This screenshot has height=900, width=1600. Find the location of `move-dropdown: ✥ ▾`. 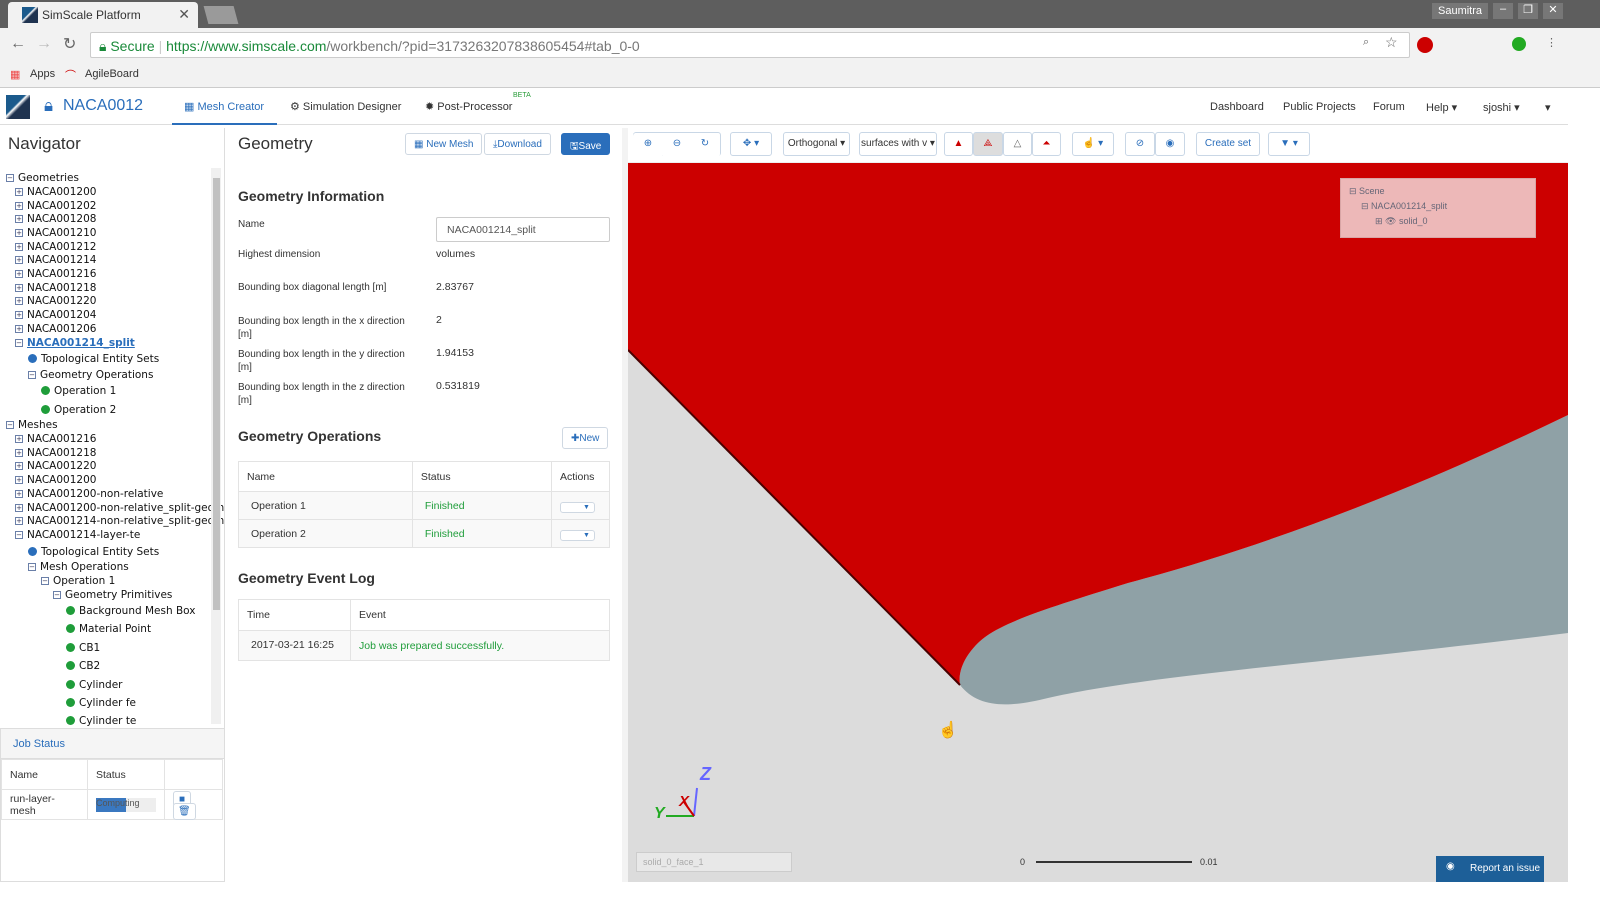

move-dropdown: ✥ ▾ is located at coordinates (751, 144).